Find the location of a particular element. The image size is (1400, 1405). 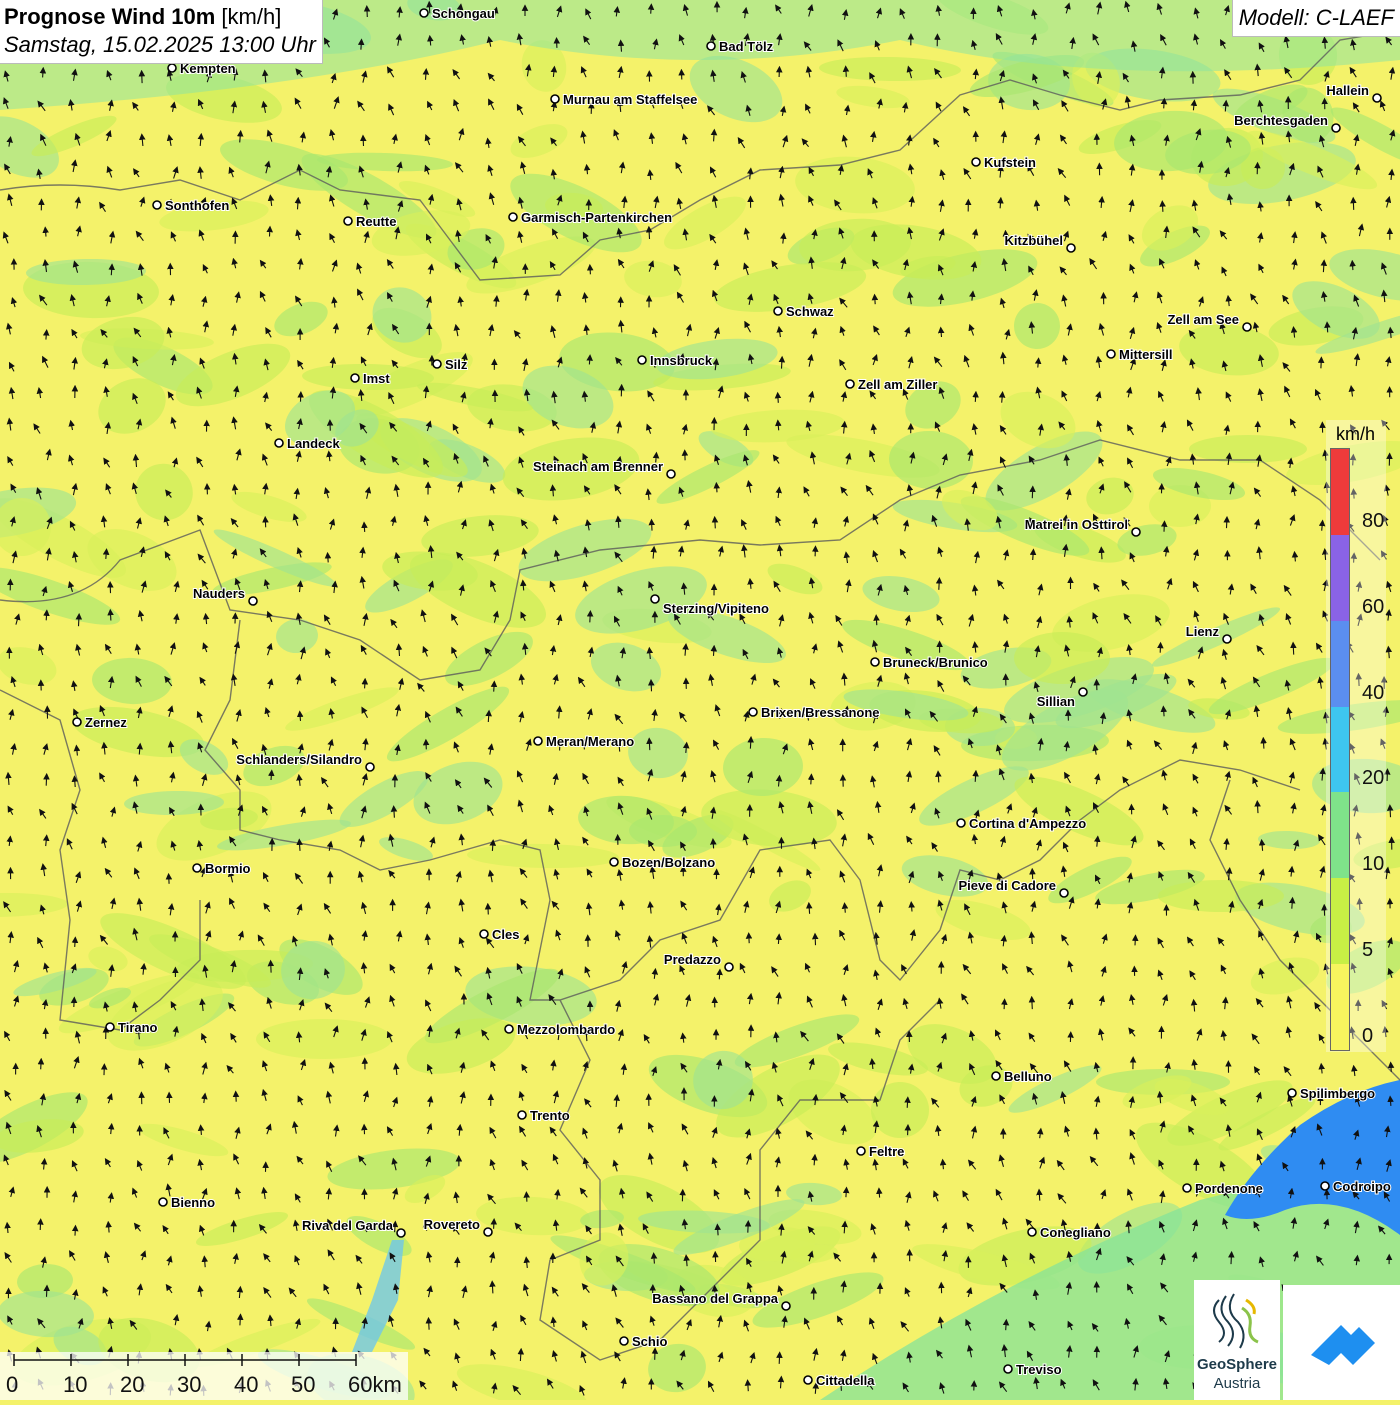

legend-label: 20 is located at coordinates (1373, 778).